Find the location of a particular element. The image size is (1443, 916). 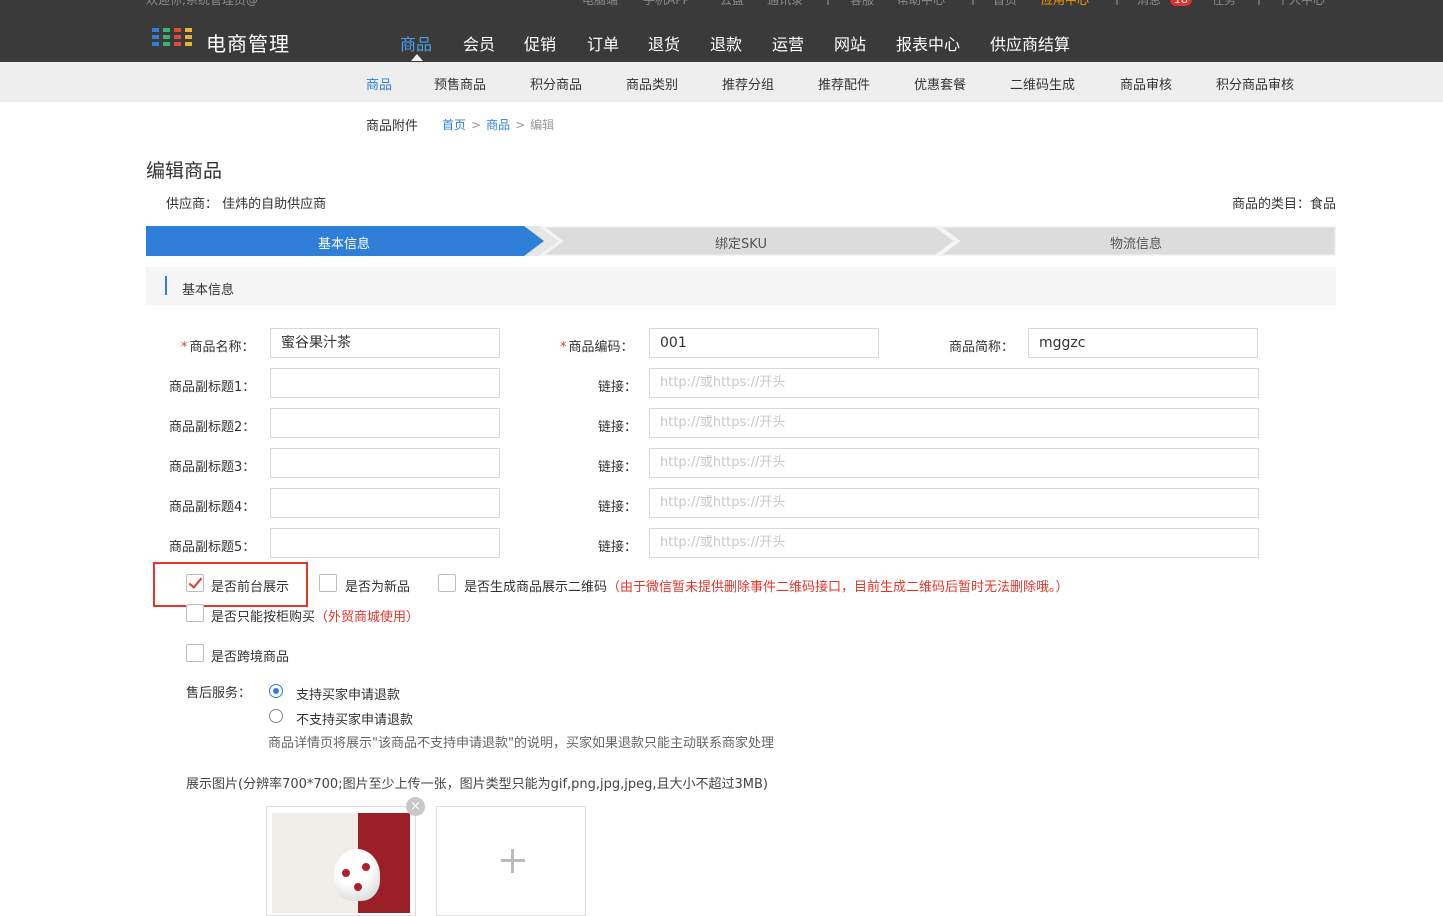

subnav-presale: 预售商品 is located at coordinates (460, 83).